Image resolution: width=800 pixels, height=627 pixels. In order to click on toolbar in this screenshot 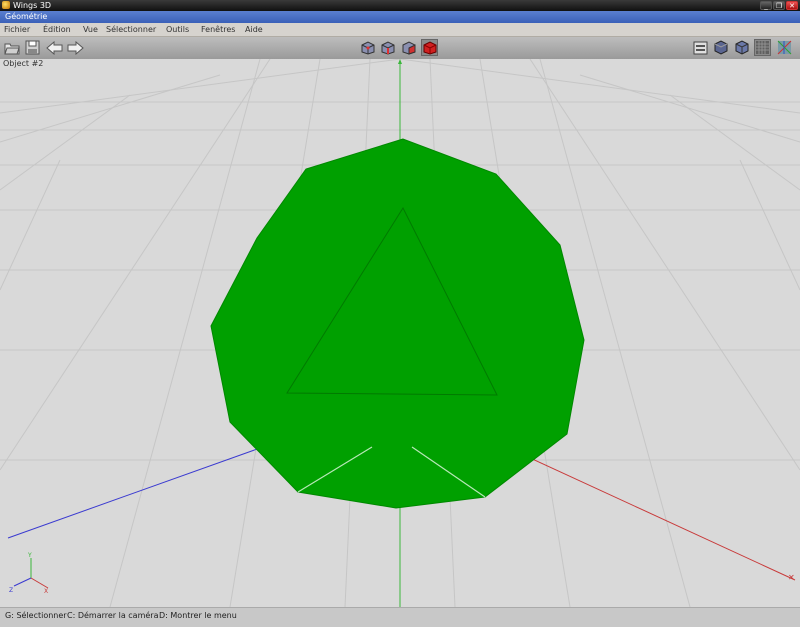, I will do `click(400, 48)`.